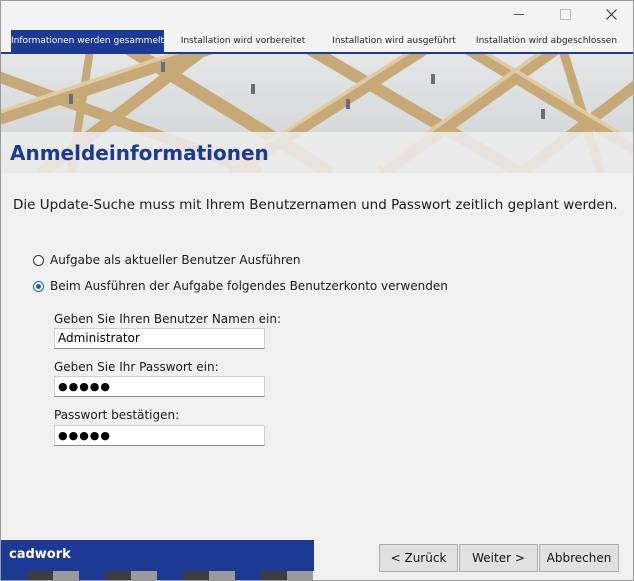 This screenshot has height=581, width=634. Describe the element at coordinates (418, 558) in the screenshot. I see `back-button: < Zurück` at that location.